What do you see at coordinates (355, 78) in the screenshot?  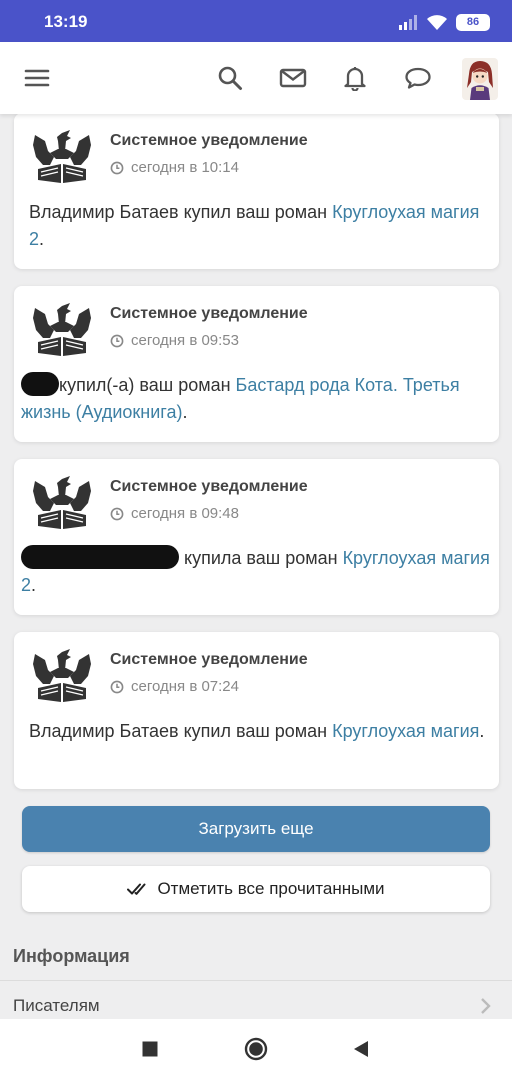 I see `bell-icon` at bounding box center [355, 78].